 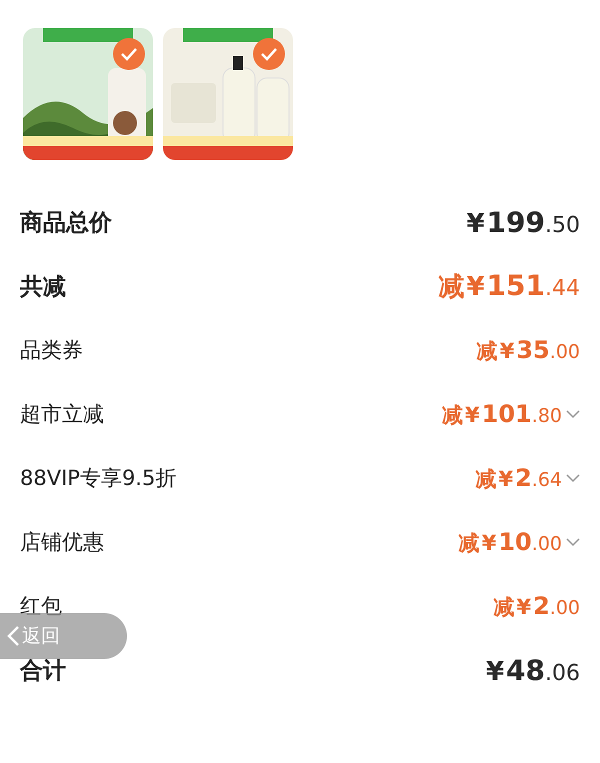 What do you see at coordinates (523, 222) in the screenshot?
I see `price-amount: ¥199.50` at bounding box center [523, 222].